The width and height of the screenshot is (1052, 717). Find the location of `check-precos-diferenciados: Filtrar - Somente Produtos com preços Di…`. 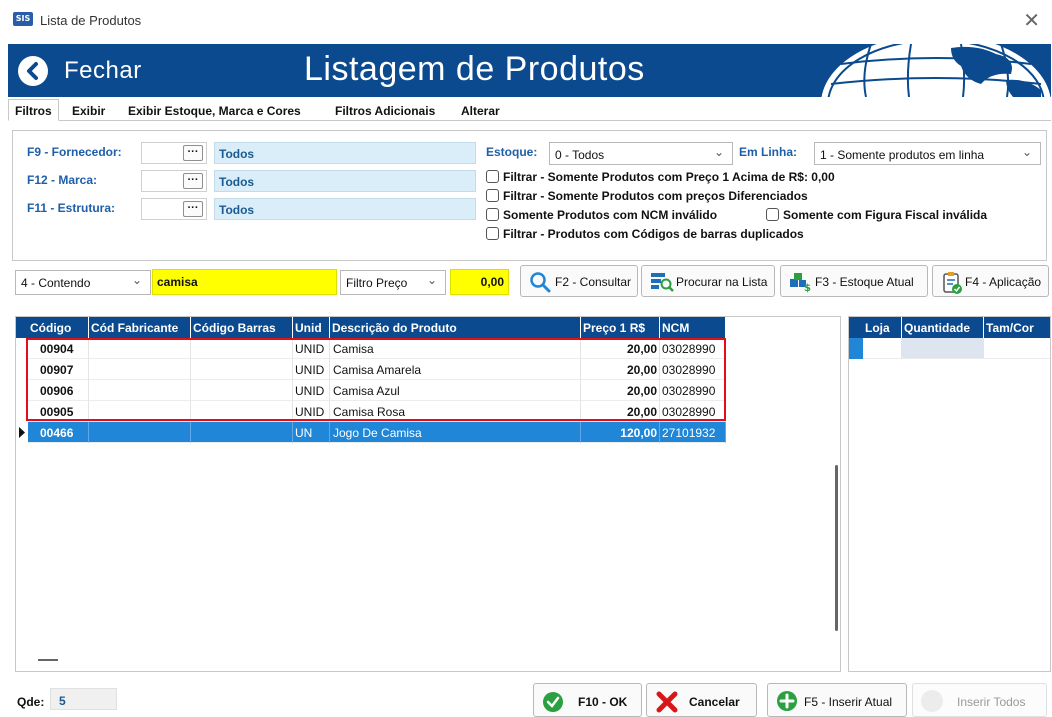

check-precos-diferenciados: Filtrar - Somente Produtos com preços Di… is located at coordinates (647, 196).